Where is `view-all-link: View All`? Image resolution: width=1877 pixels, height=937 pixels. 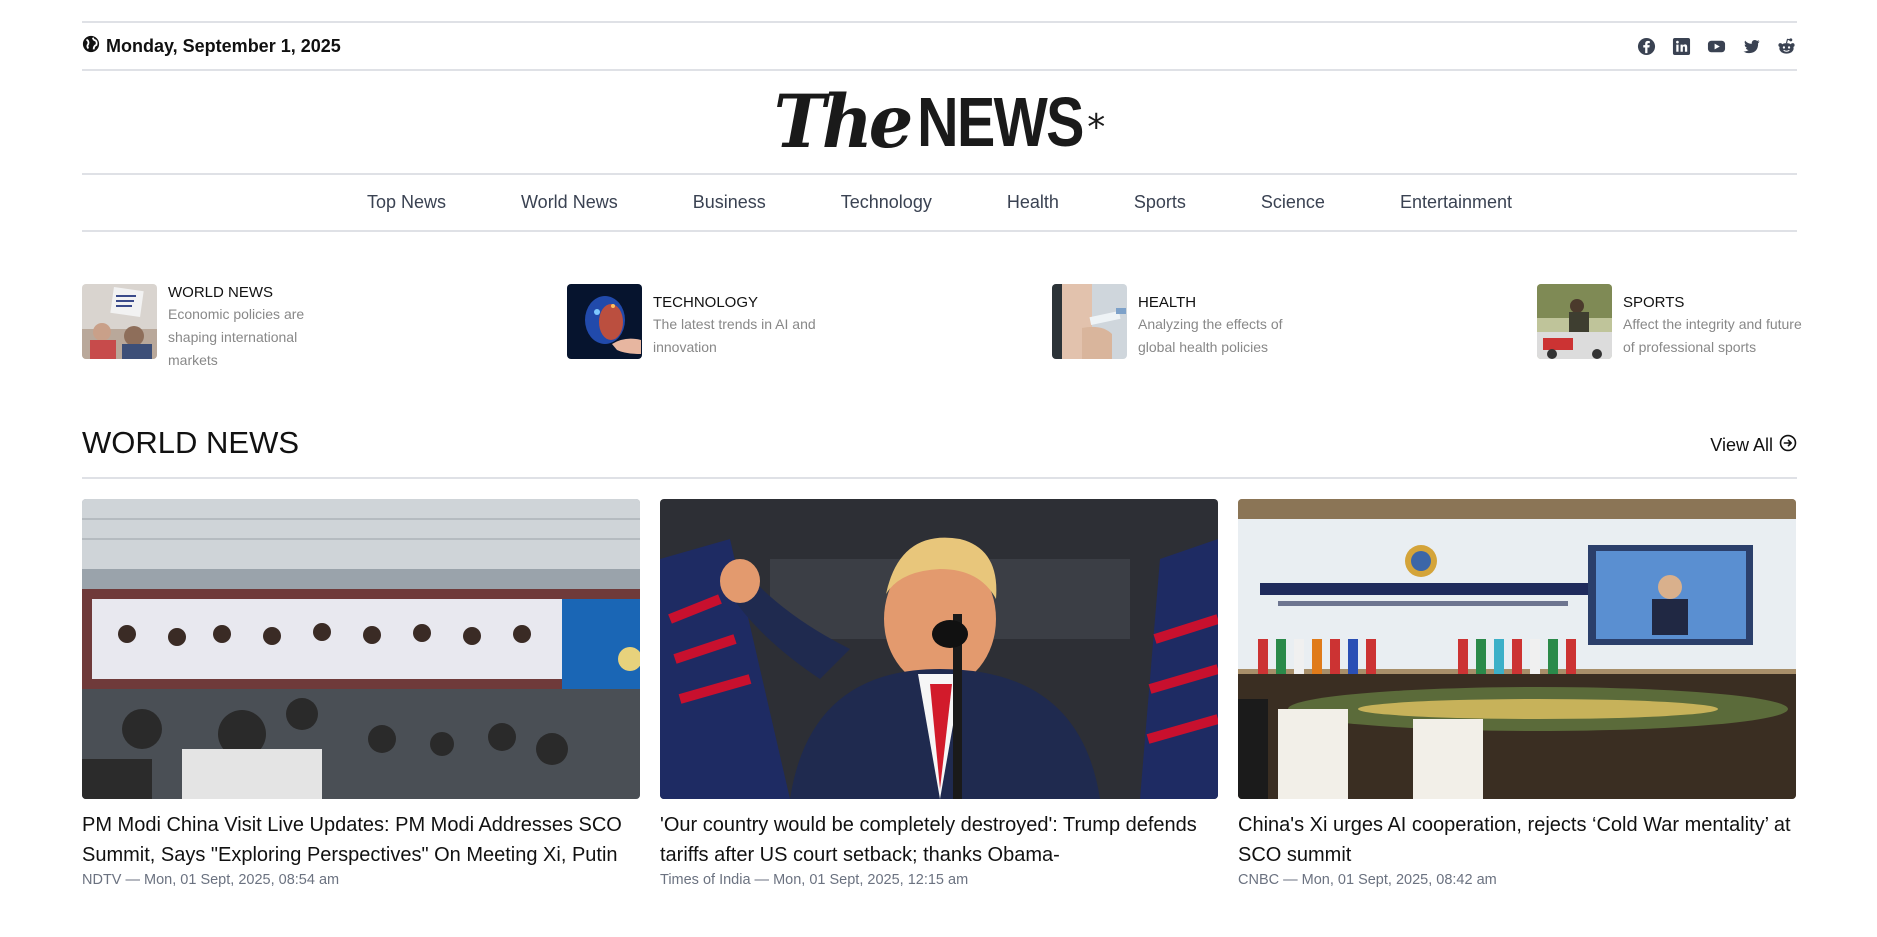
view-all-link: View All is located at coordinates (1753, 445).